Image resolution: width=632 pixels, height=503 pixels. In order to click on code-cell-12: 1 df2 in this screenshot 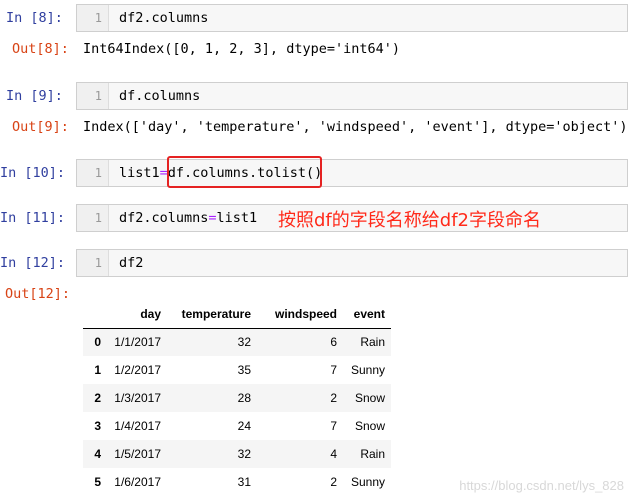, I will do `click(352, 263)`.